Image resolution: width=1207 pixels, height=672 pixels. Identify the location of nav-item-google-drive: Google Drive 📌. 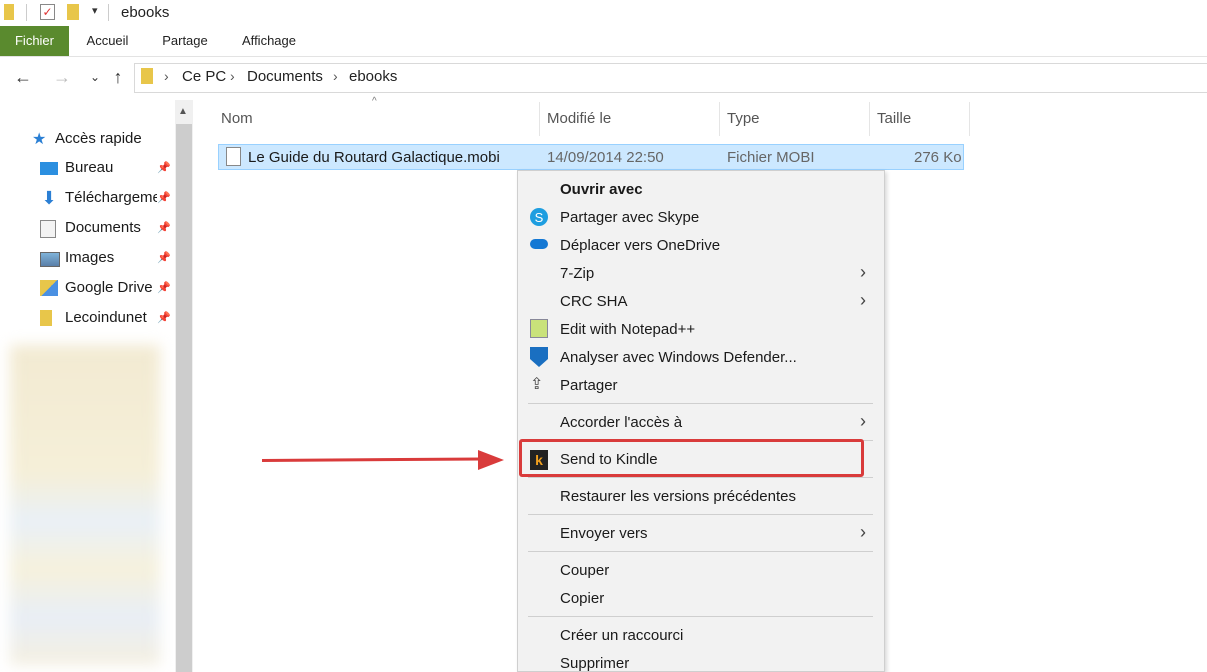
(87, 288).